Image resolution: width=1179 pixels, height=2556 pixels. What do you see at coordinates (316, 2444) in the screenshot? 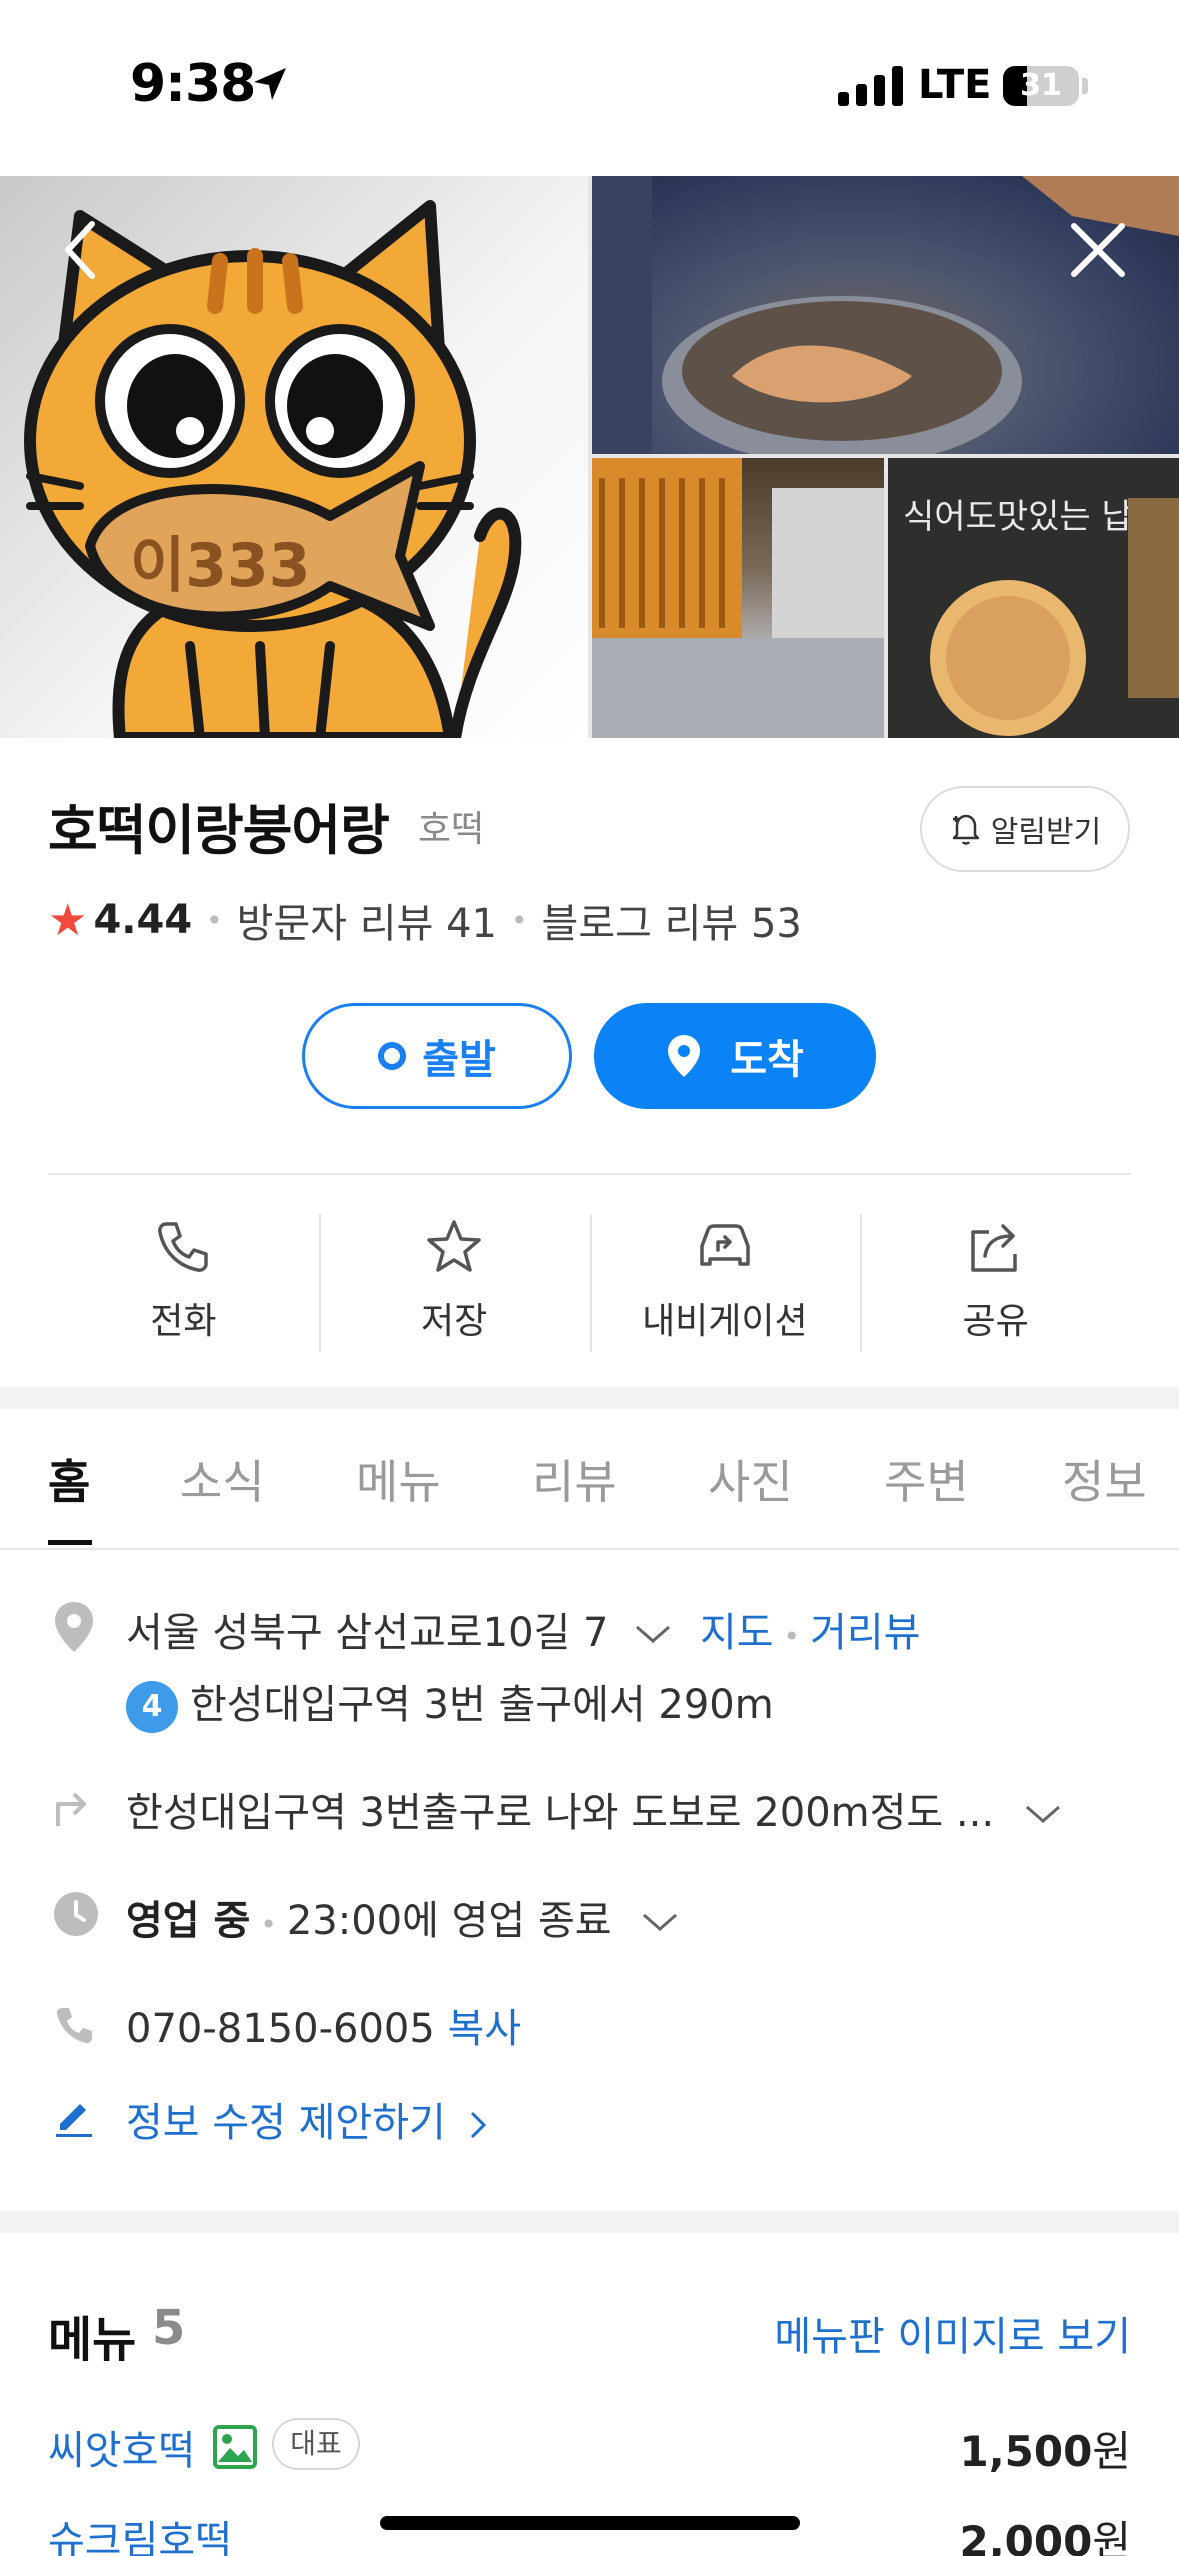
I see `representative-badge: 대표` at bounding box center [316, 2444].